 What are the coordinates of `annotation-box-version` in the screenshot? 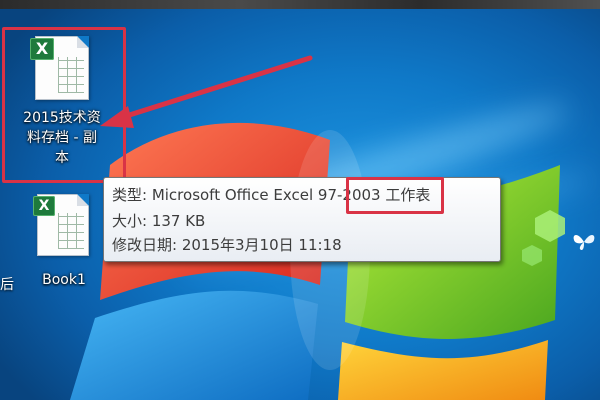 It's located at (395, 195).